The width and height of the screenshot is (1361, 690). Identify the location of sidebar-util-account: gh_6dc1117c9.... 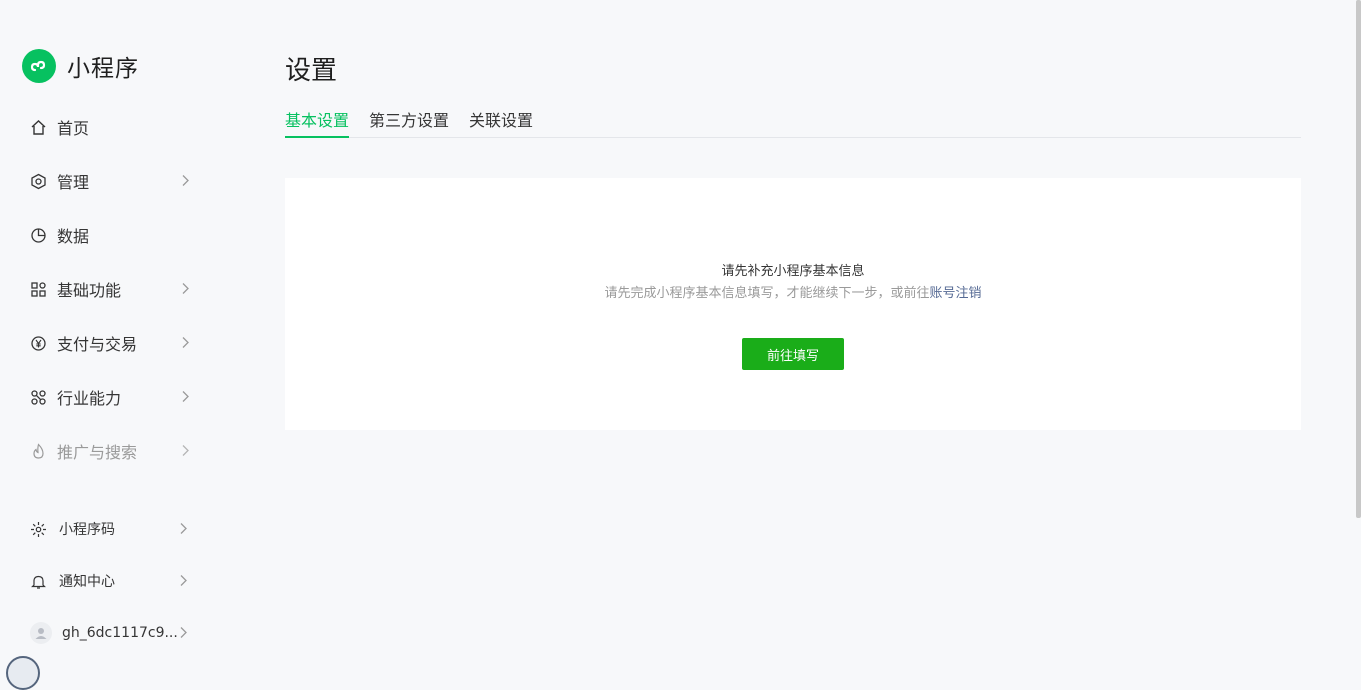
(111, 633).